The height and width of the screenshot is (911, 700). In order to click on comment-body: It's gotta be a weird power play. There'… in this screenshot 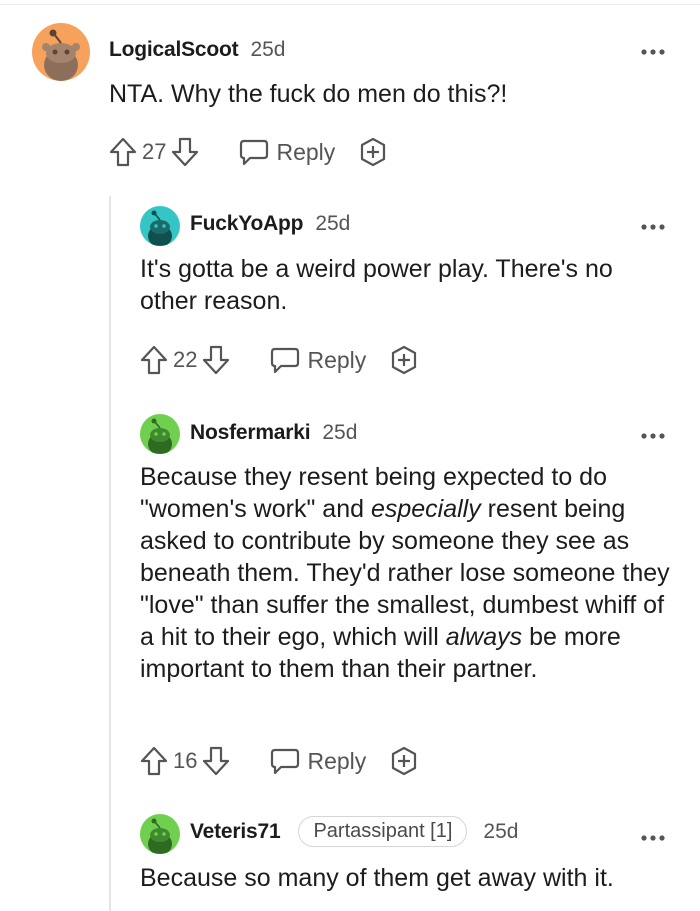, I will do `click(376, 285)`.